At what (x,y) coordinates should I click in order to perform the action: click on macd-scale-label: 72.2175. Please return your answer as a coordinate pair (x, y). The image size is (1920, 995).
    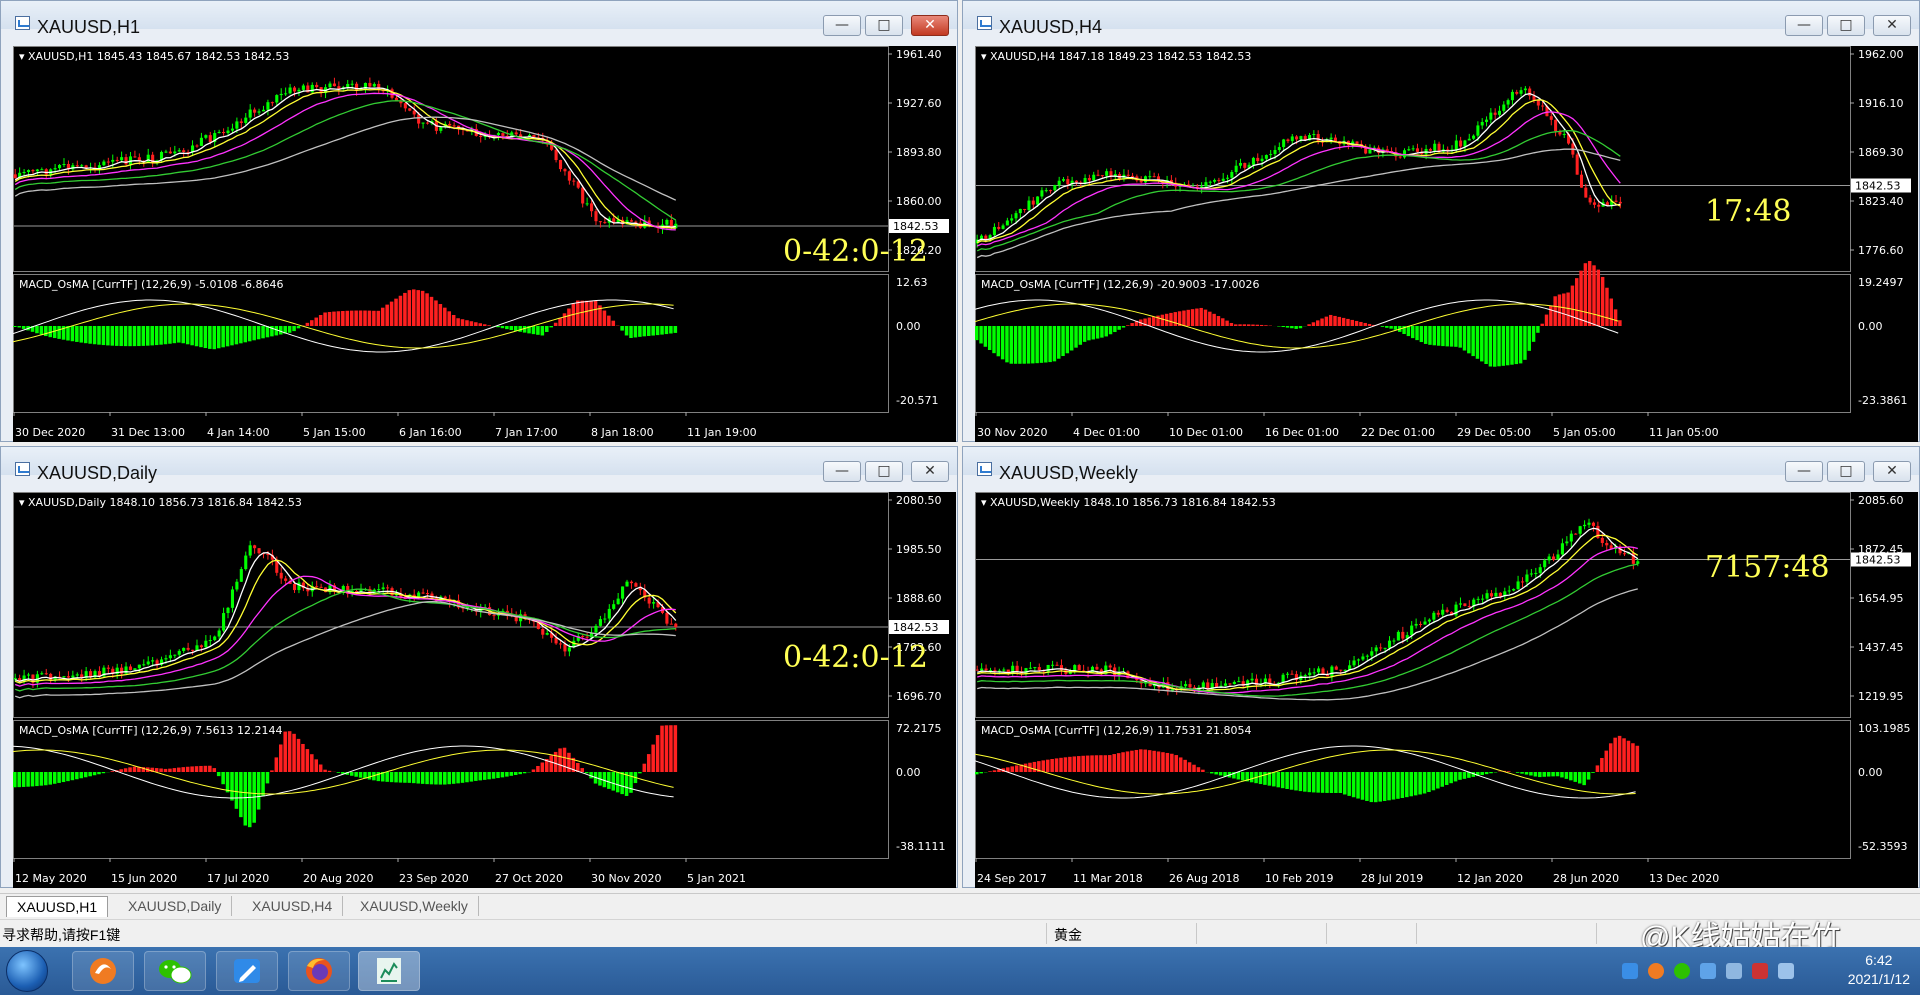
    Looking at the image, I should click on (919, 728).